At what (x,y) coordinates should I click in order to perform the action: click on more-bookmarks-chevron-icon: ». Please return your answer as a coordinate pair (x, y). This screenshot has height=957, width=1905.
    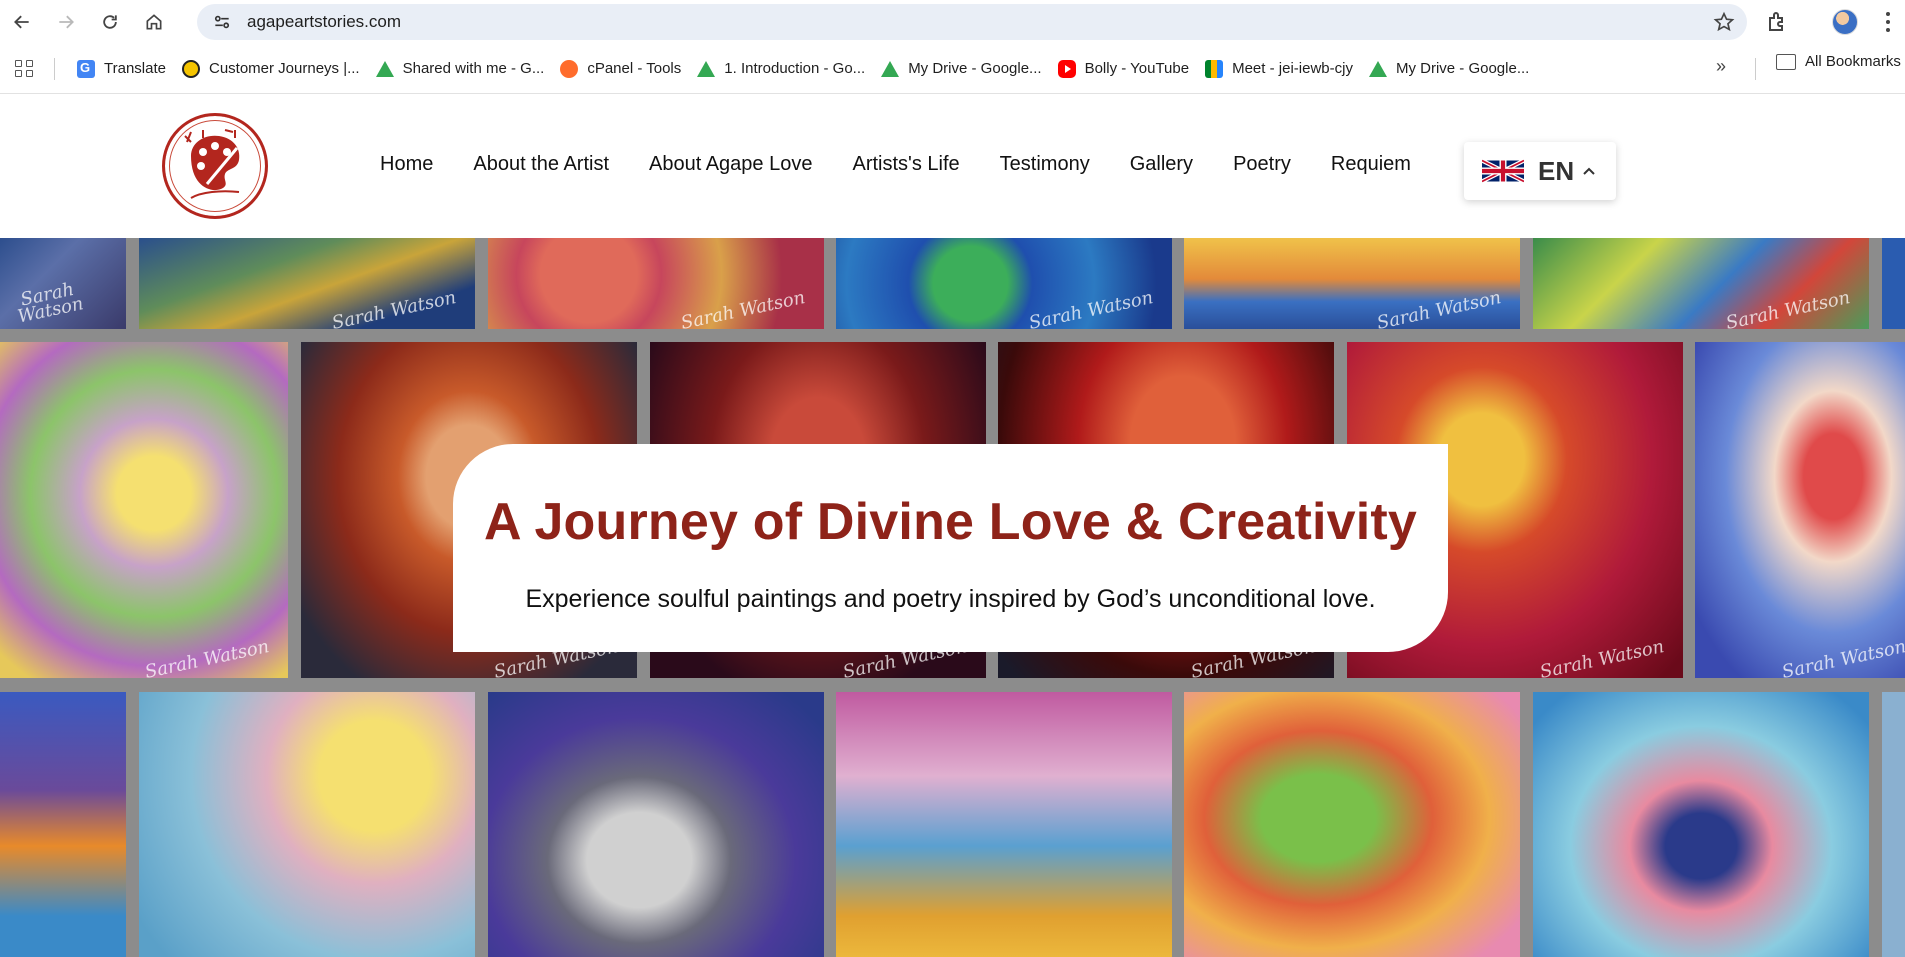
    Looking at the image, I should click on (1721, 66).